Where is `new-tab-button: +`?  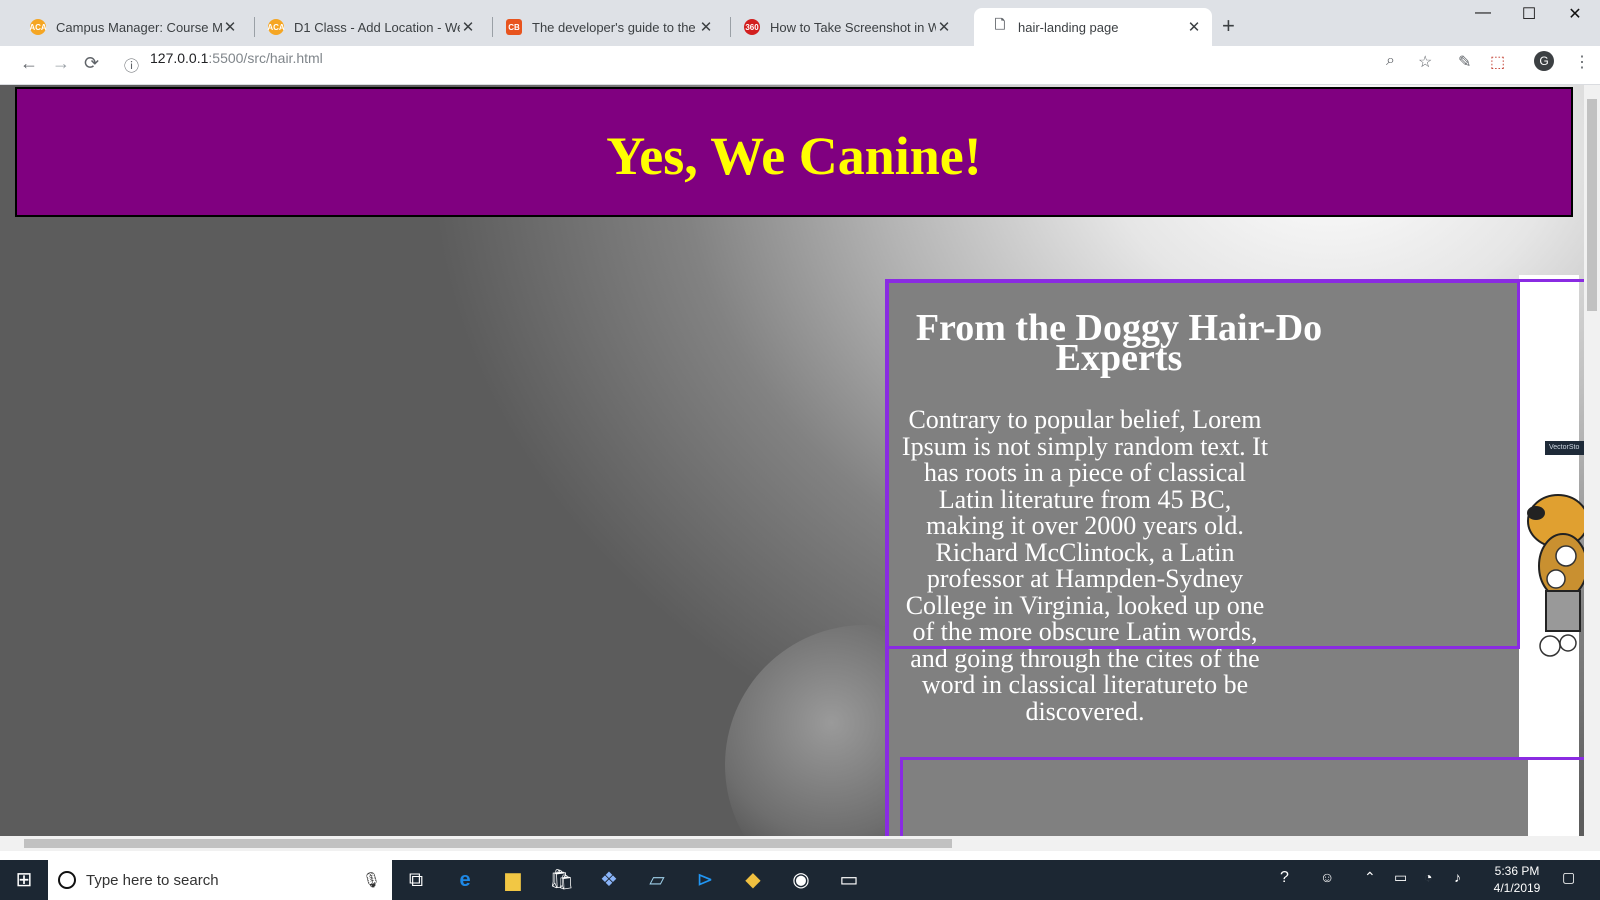 new-tab-button: + is located at coordinates (1228, 26).